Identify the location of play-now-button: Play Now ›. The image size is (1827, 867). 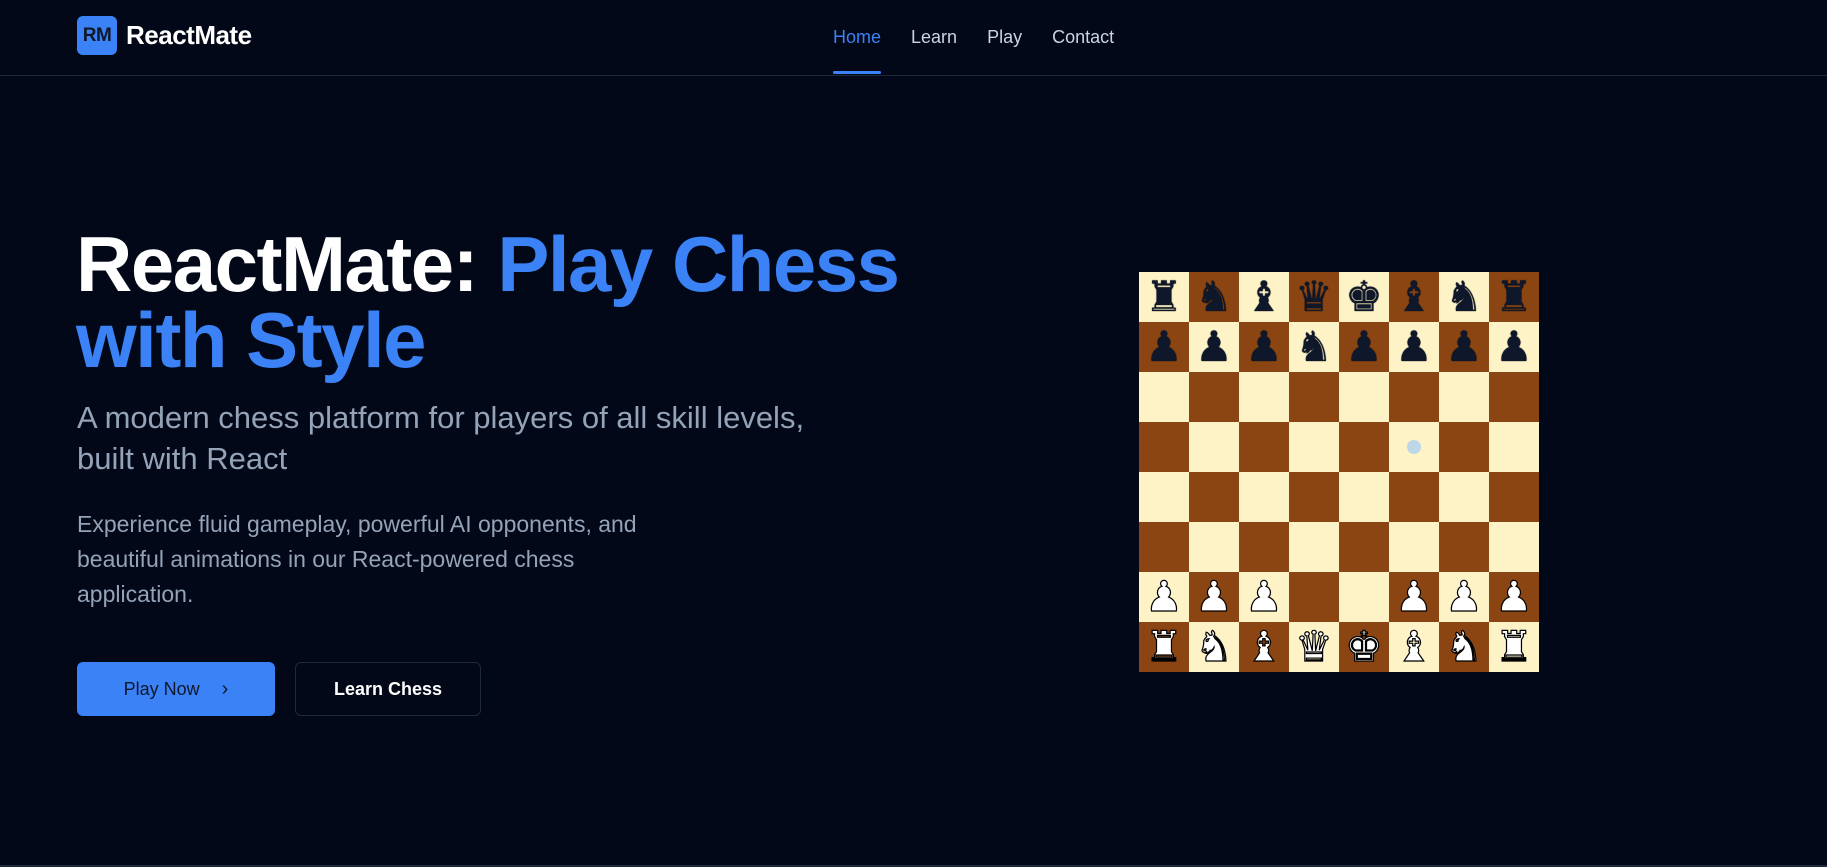
(176, 689).